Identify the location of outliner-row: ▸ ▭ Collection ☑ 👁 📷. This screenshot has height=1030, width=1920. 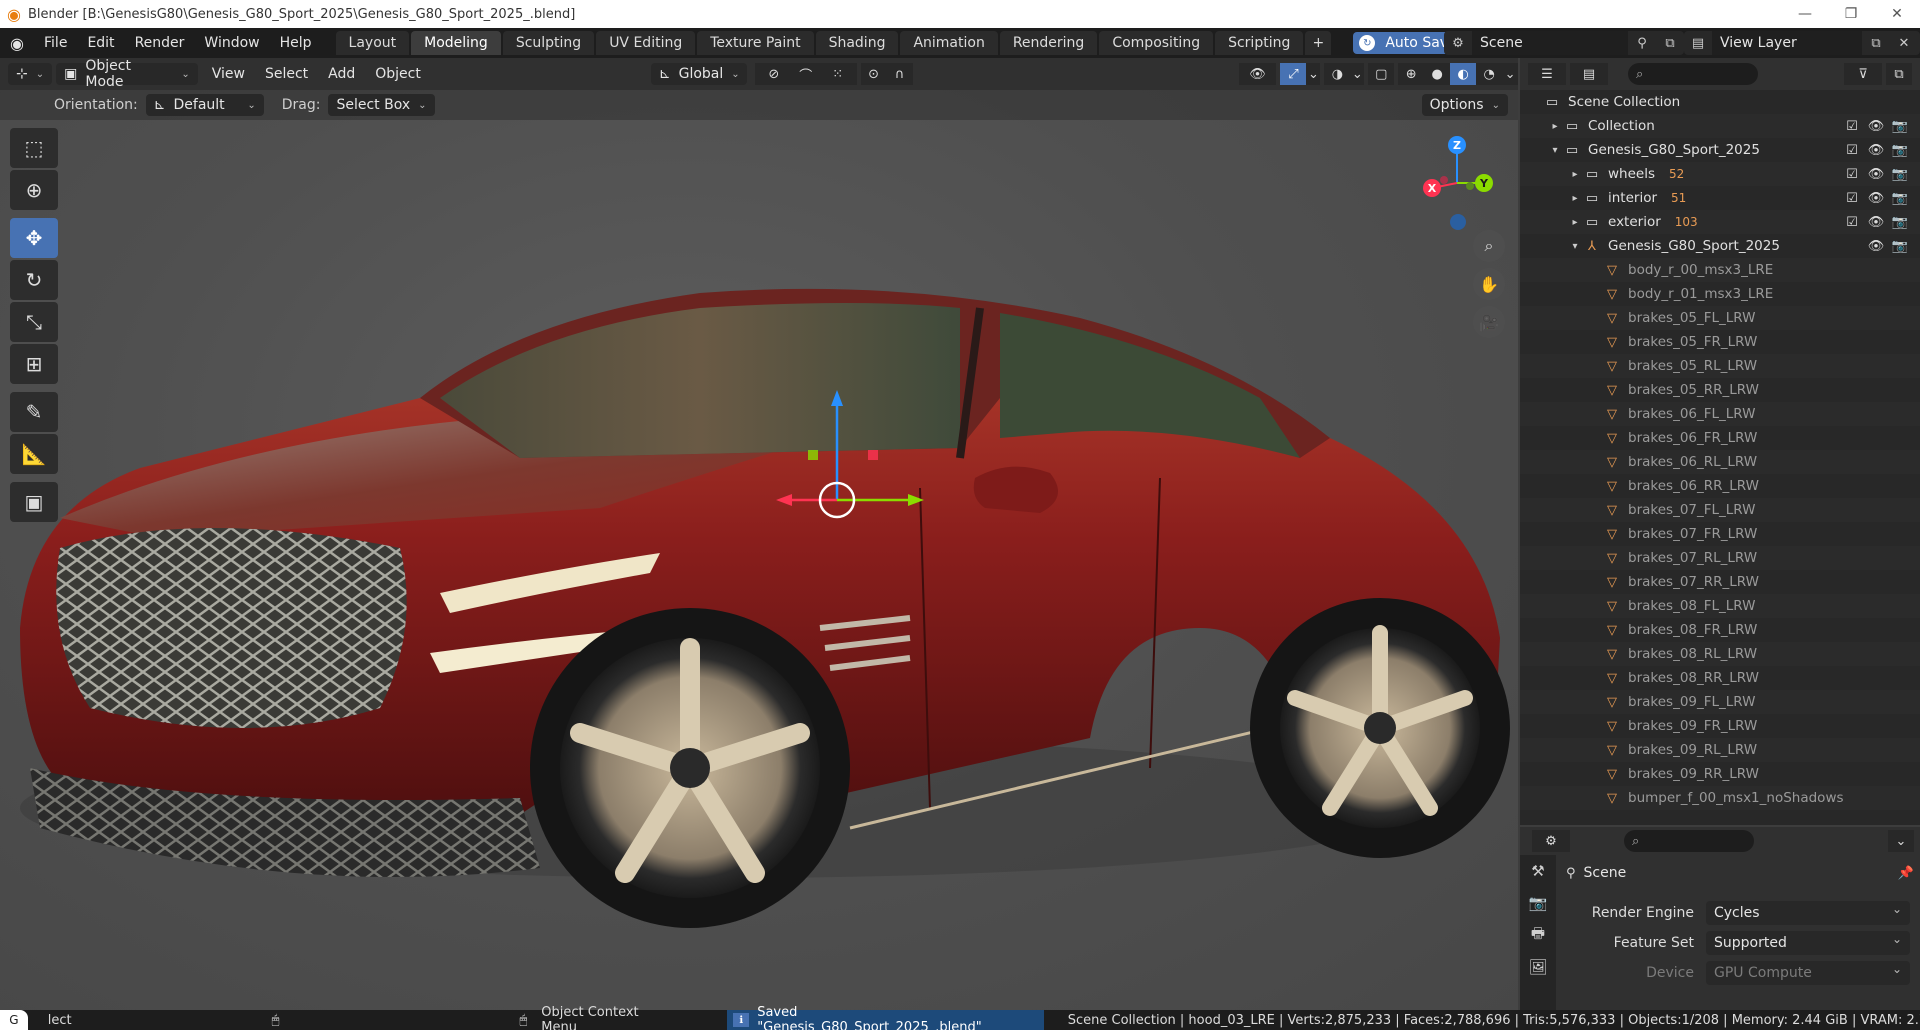
(1720, 126).